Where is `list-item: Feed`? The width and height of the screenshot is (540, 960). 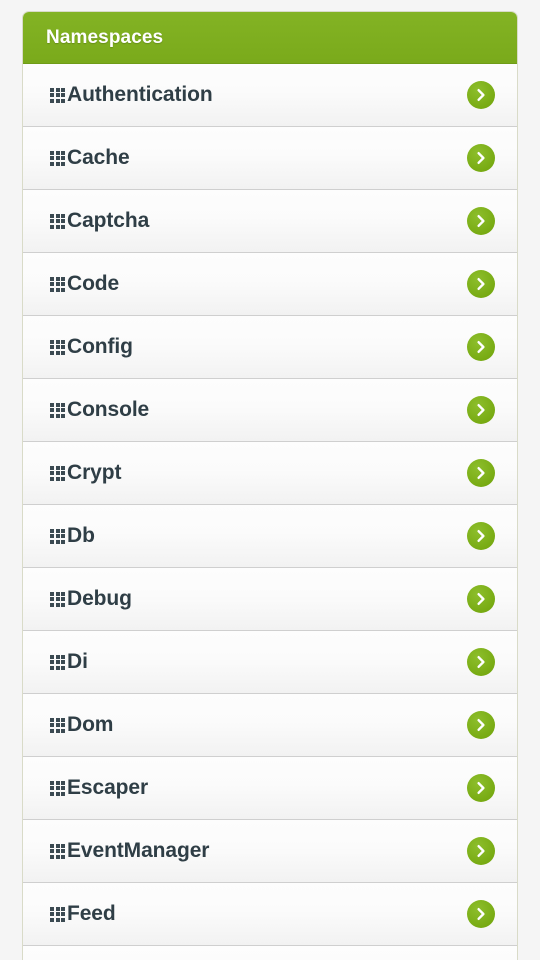 list-item: Feed is located at coordinates (270, 914).